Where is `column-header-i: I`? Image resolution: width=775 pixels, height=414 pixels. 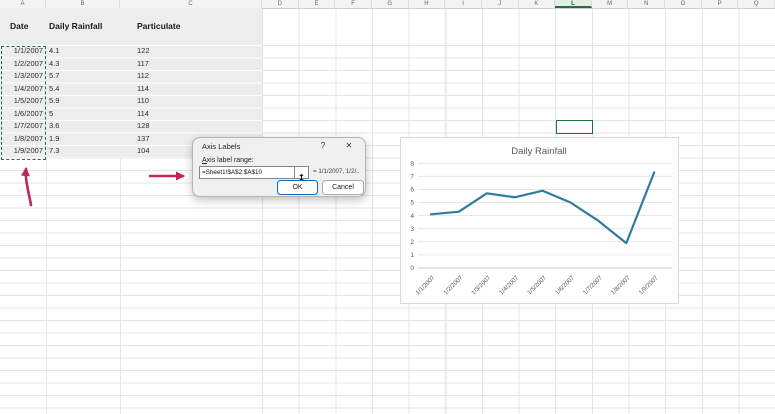 column-header-i: I is located at coordinates (463, 4).